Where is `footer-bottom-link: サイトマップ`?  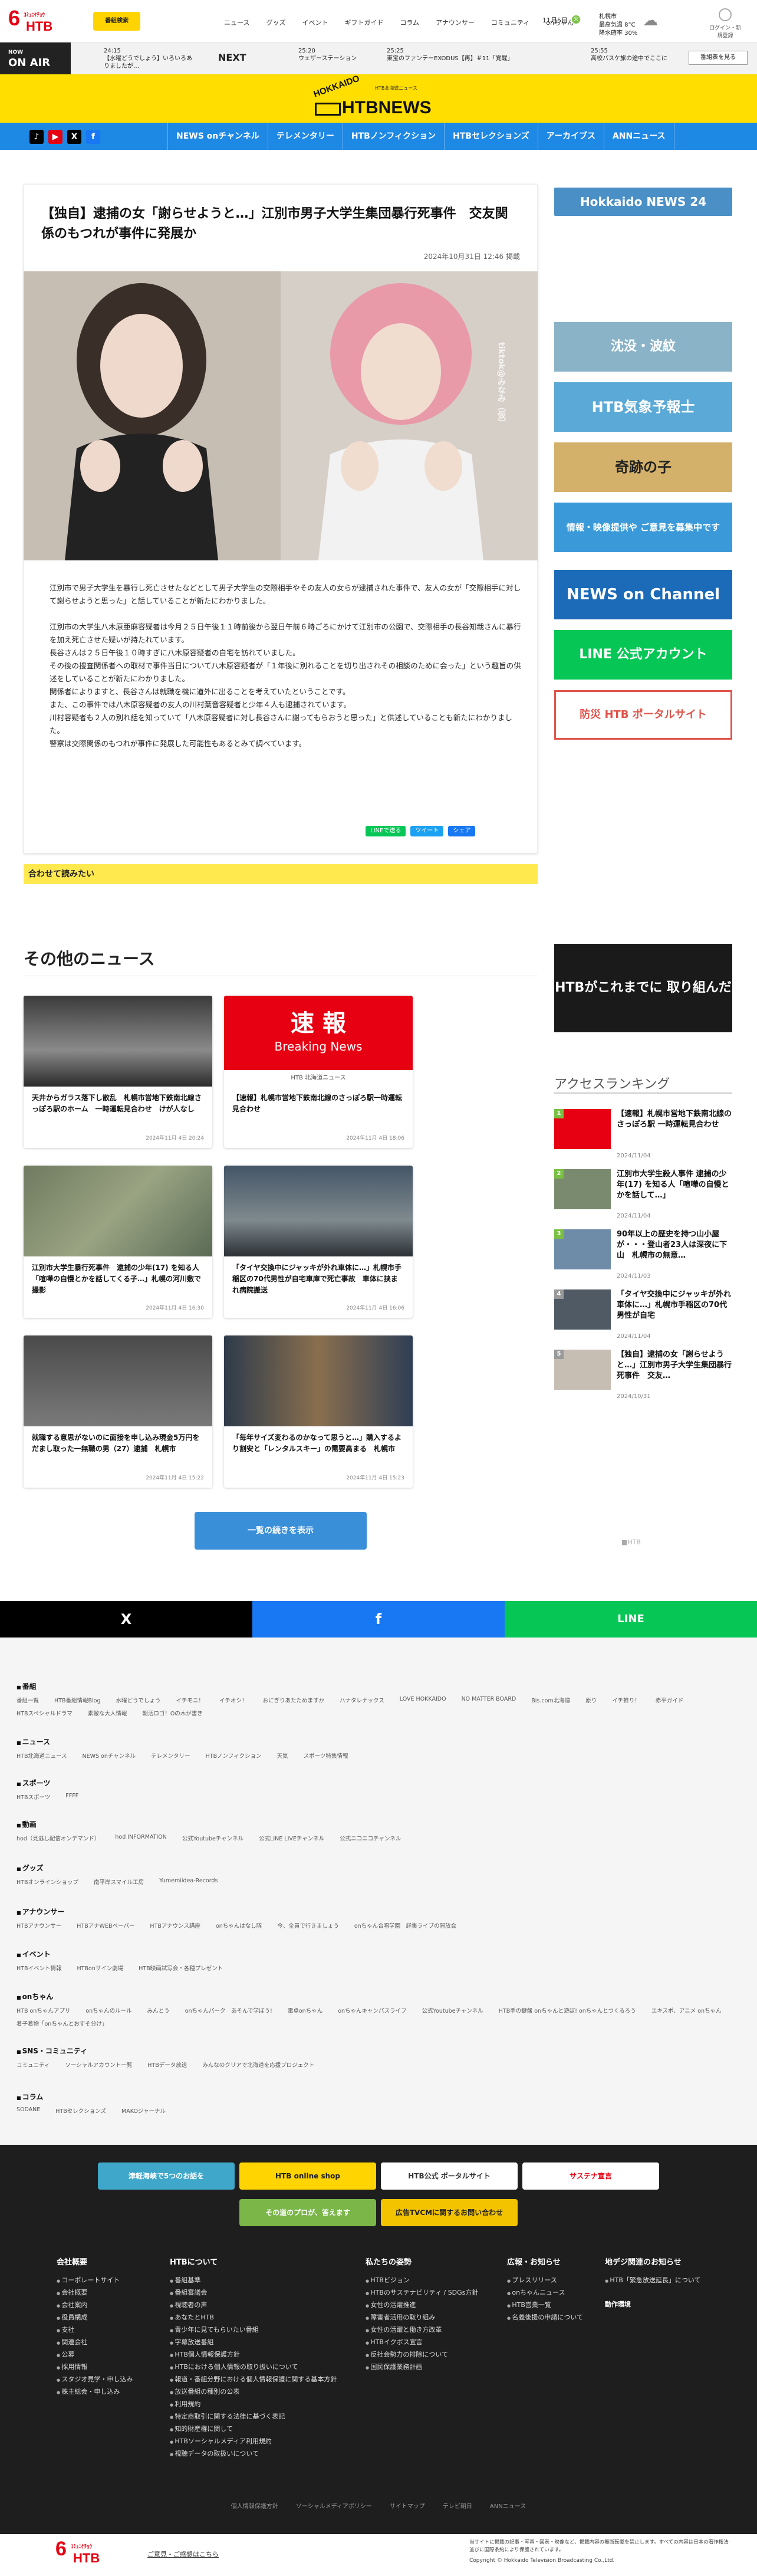
footer-bottom-link: サイトマップ is located at coordinates (407, 2505).